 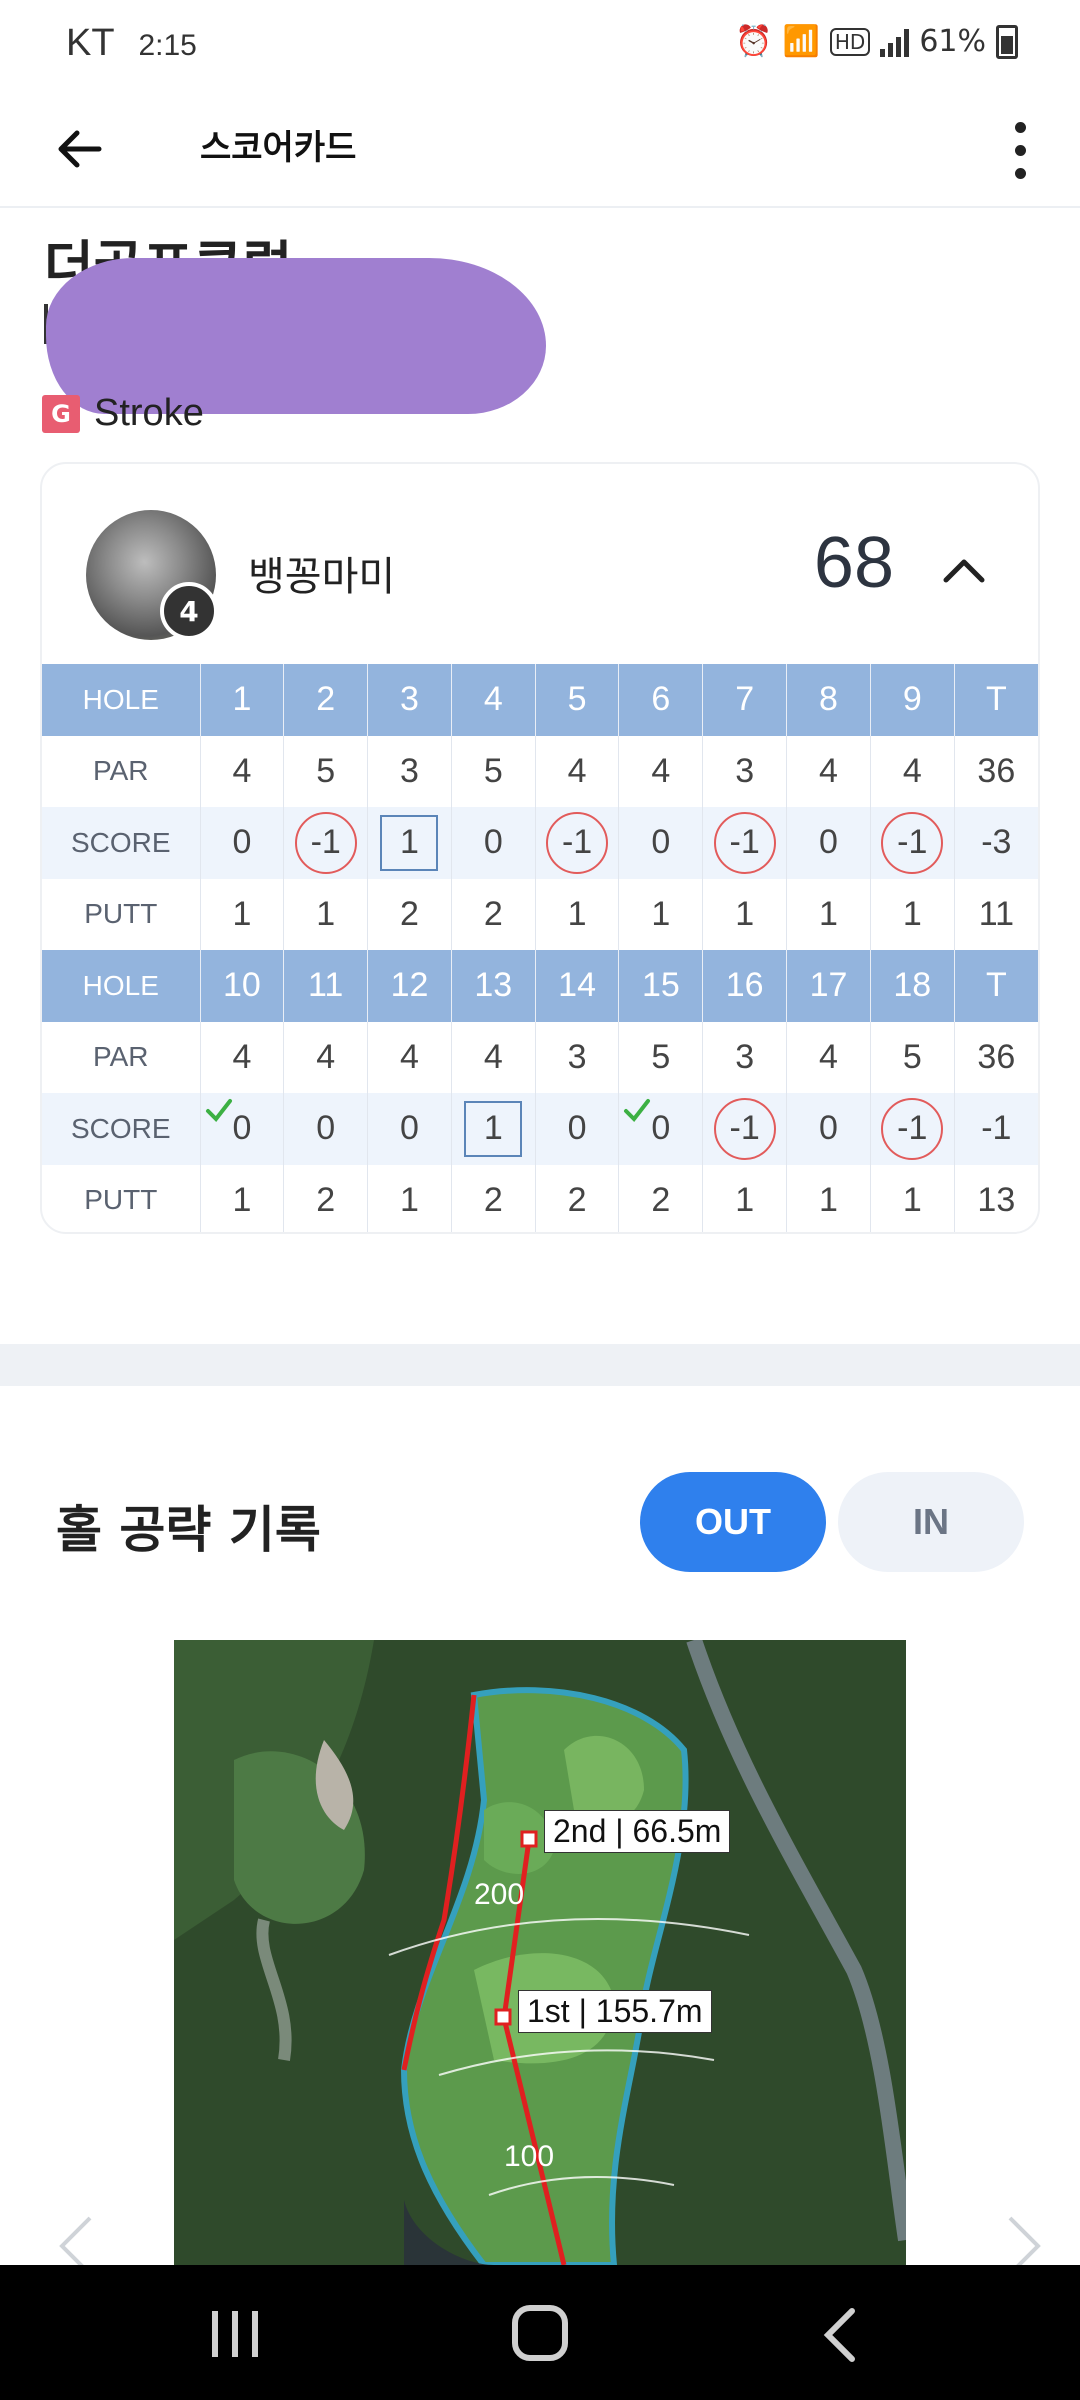 I want to click on status-bar: KT 2:15 ⏰ 📶 HD 61%, so click(x=540, y=45).